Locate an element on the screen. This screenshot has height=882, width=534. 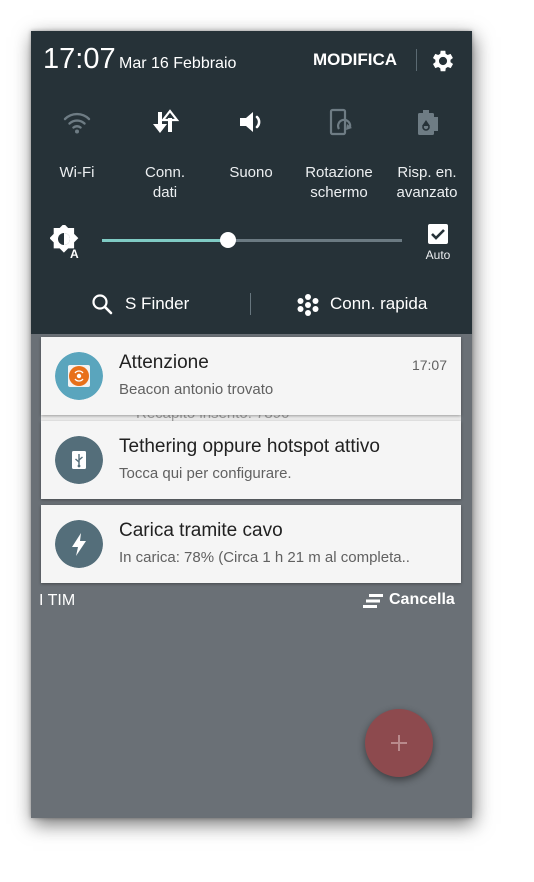
clock-time: 17:07 is located at coordinates (79, 59).